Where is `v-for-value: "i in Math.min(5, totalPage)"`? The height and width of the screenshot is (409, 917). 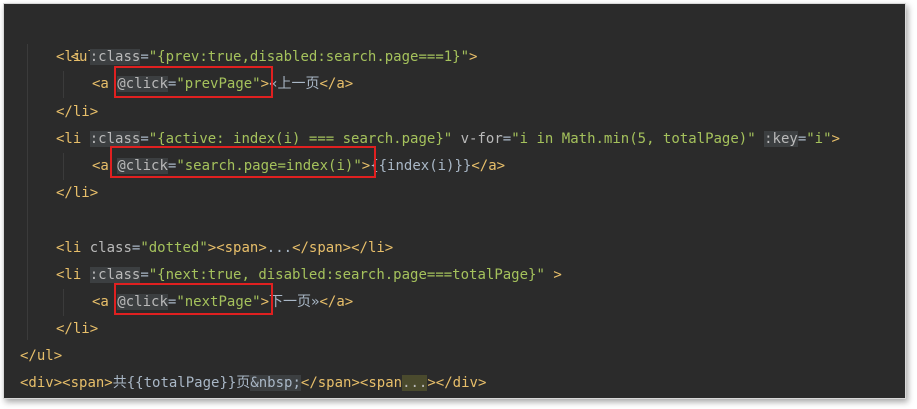
v-for-value: "i in Math.min(5, totalPage)" is located at coordinates (633, 138).